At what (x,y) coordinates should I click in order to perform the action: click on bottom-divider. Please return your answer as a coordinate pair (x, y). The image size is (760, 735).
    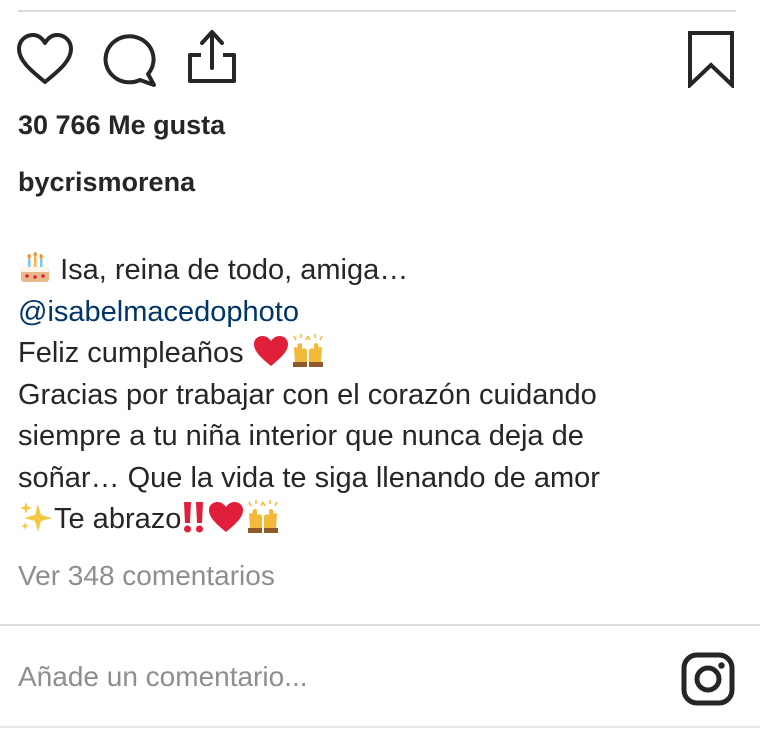
    Looking at the image, I should click on (380, 727).